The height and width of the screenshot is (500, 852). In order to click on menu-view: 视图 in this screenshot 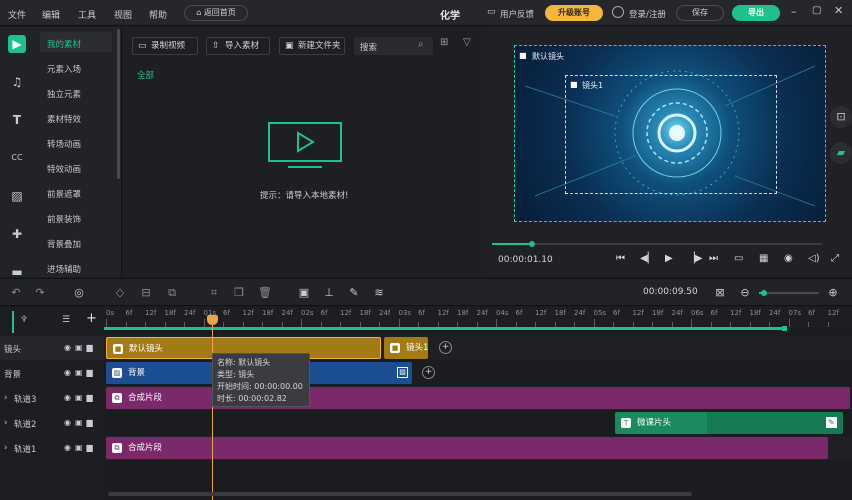, I will do `click(123, 14)`.